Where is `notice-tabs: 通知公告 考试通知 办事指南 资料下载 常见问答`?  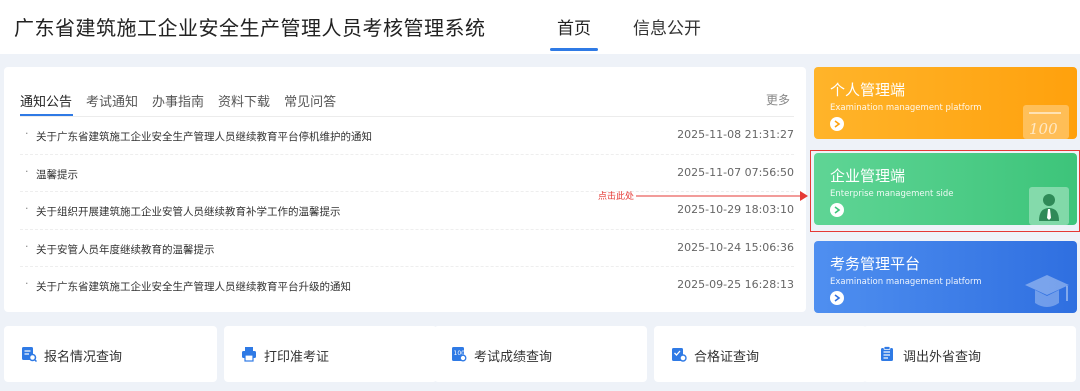 notice-tabs: 通知公告 考试通知 办事指南 资料下载 常见问答 is located at coordinates (185, 100).